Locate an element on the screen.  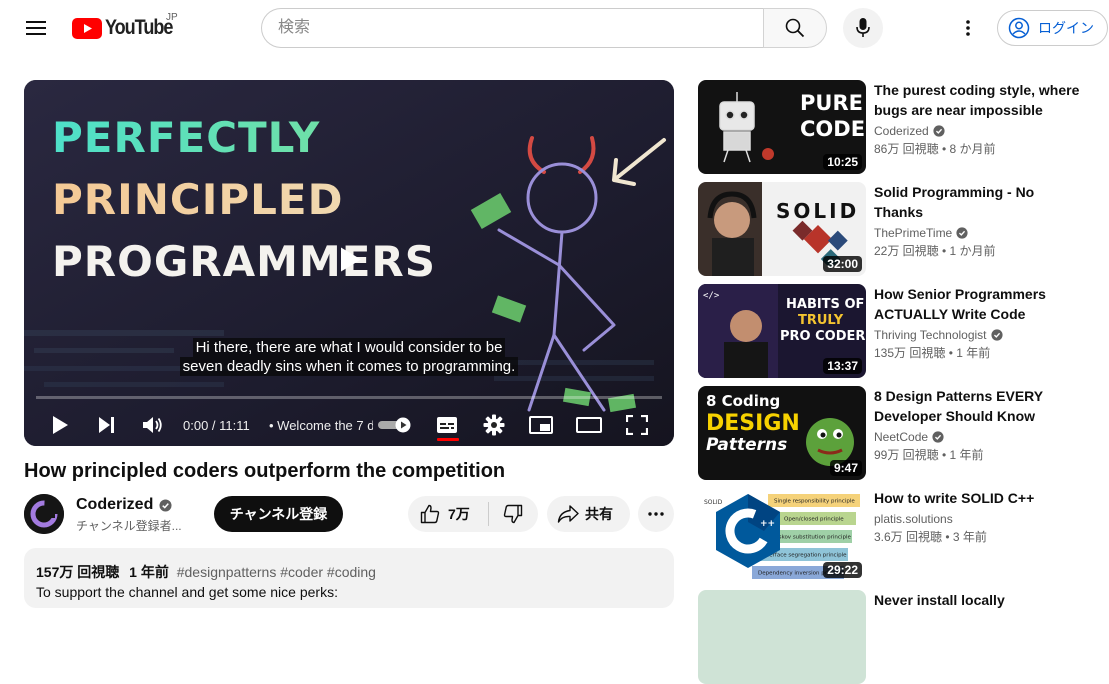
hamburger-menu-icon is located at coordinates (36, 28).